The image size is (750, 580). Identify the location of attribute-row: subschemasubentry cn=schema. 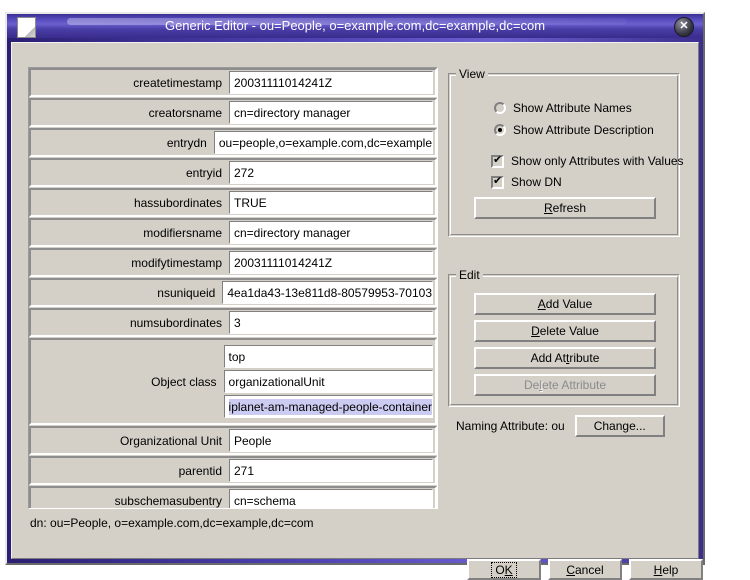
(233, 497).